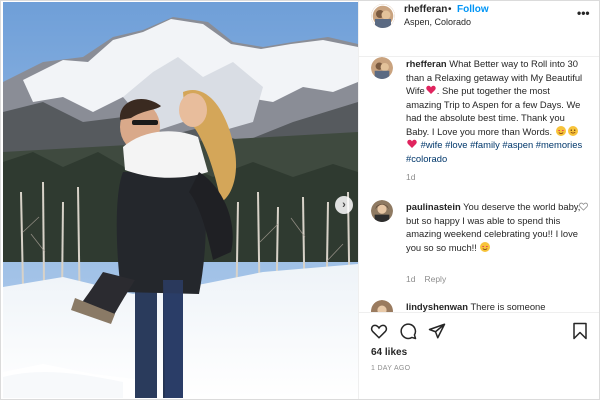  Describe the element at coordinates (390, 368) in the screenshot. I see `post-timestamp: 1 DAY AGO` at that location.